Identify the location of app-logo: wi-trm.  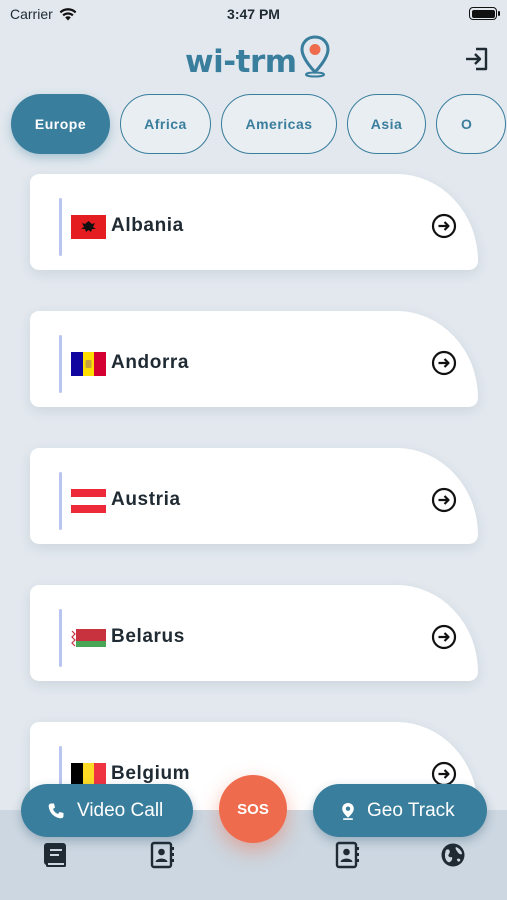
(258, 58).